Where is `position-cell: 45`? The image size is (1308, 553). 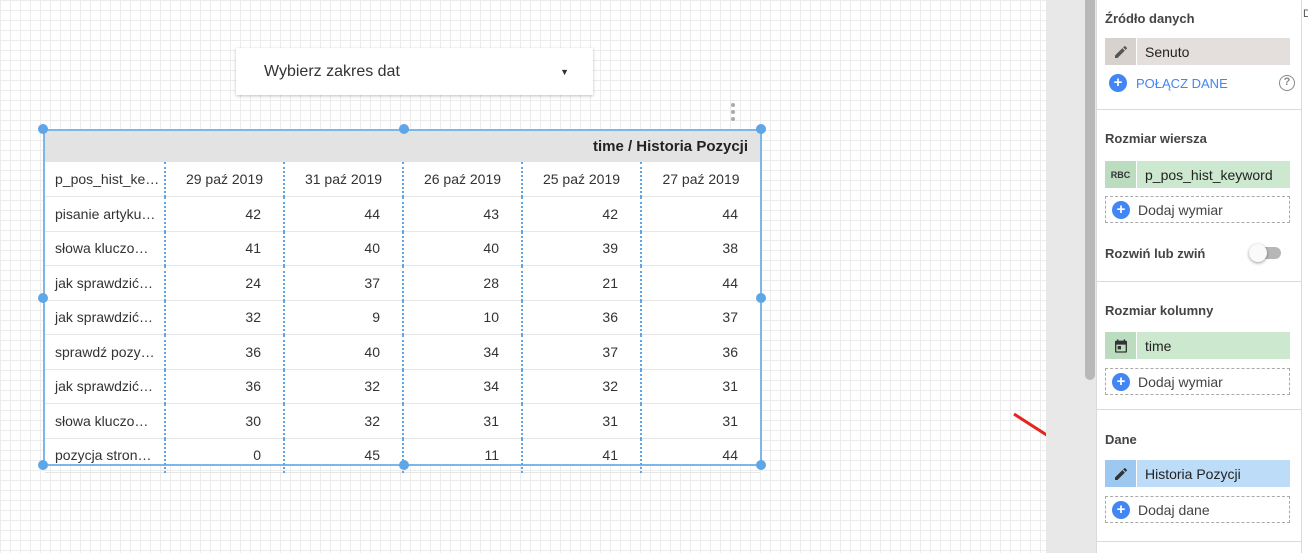 position-cell: 45 is located at coordinates (343, 455).